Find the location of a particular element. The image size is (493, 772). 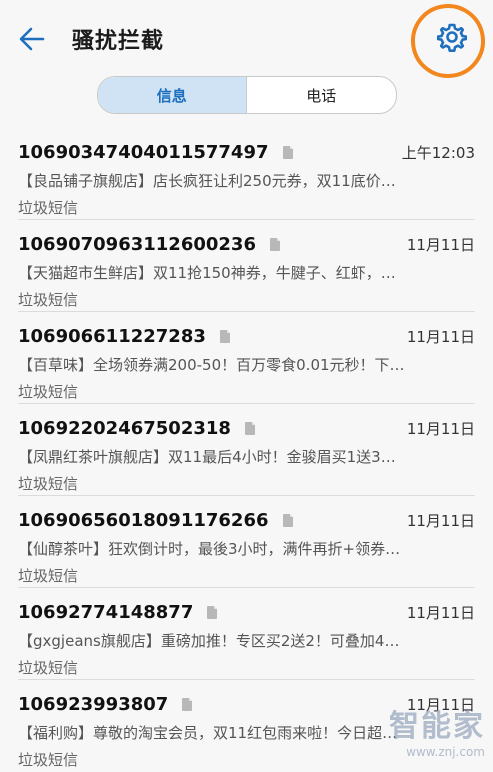

segmented-control: 信息 电话 is located at coordinates (246, 95).